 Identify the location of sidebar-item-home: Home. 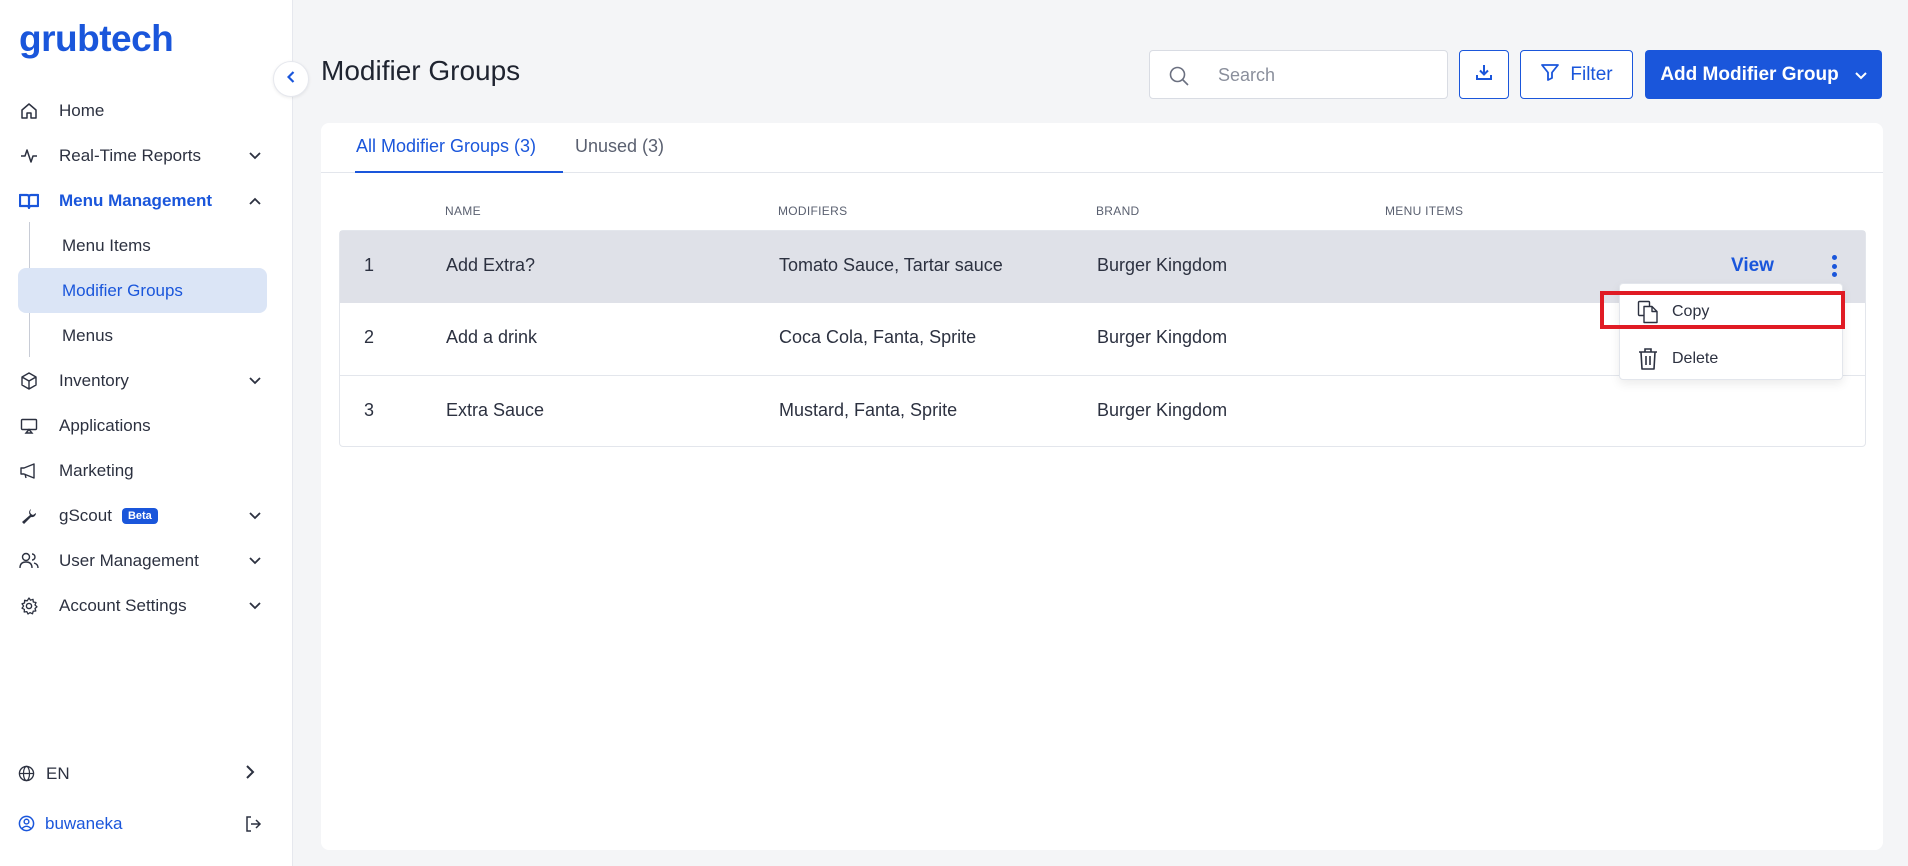
(146, 110).